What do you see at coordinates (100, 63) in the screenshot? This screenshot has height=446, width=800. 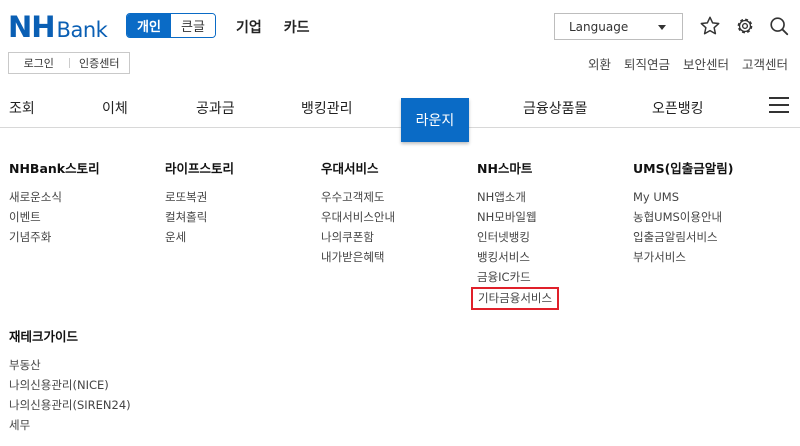 I see `cert-center-button: 인증센터` at bounding box center [100, 63].